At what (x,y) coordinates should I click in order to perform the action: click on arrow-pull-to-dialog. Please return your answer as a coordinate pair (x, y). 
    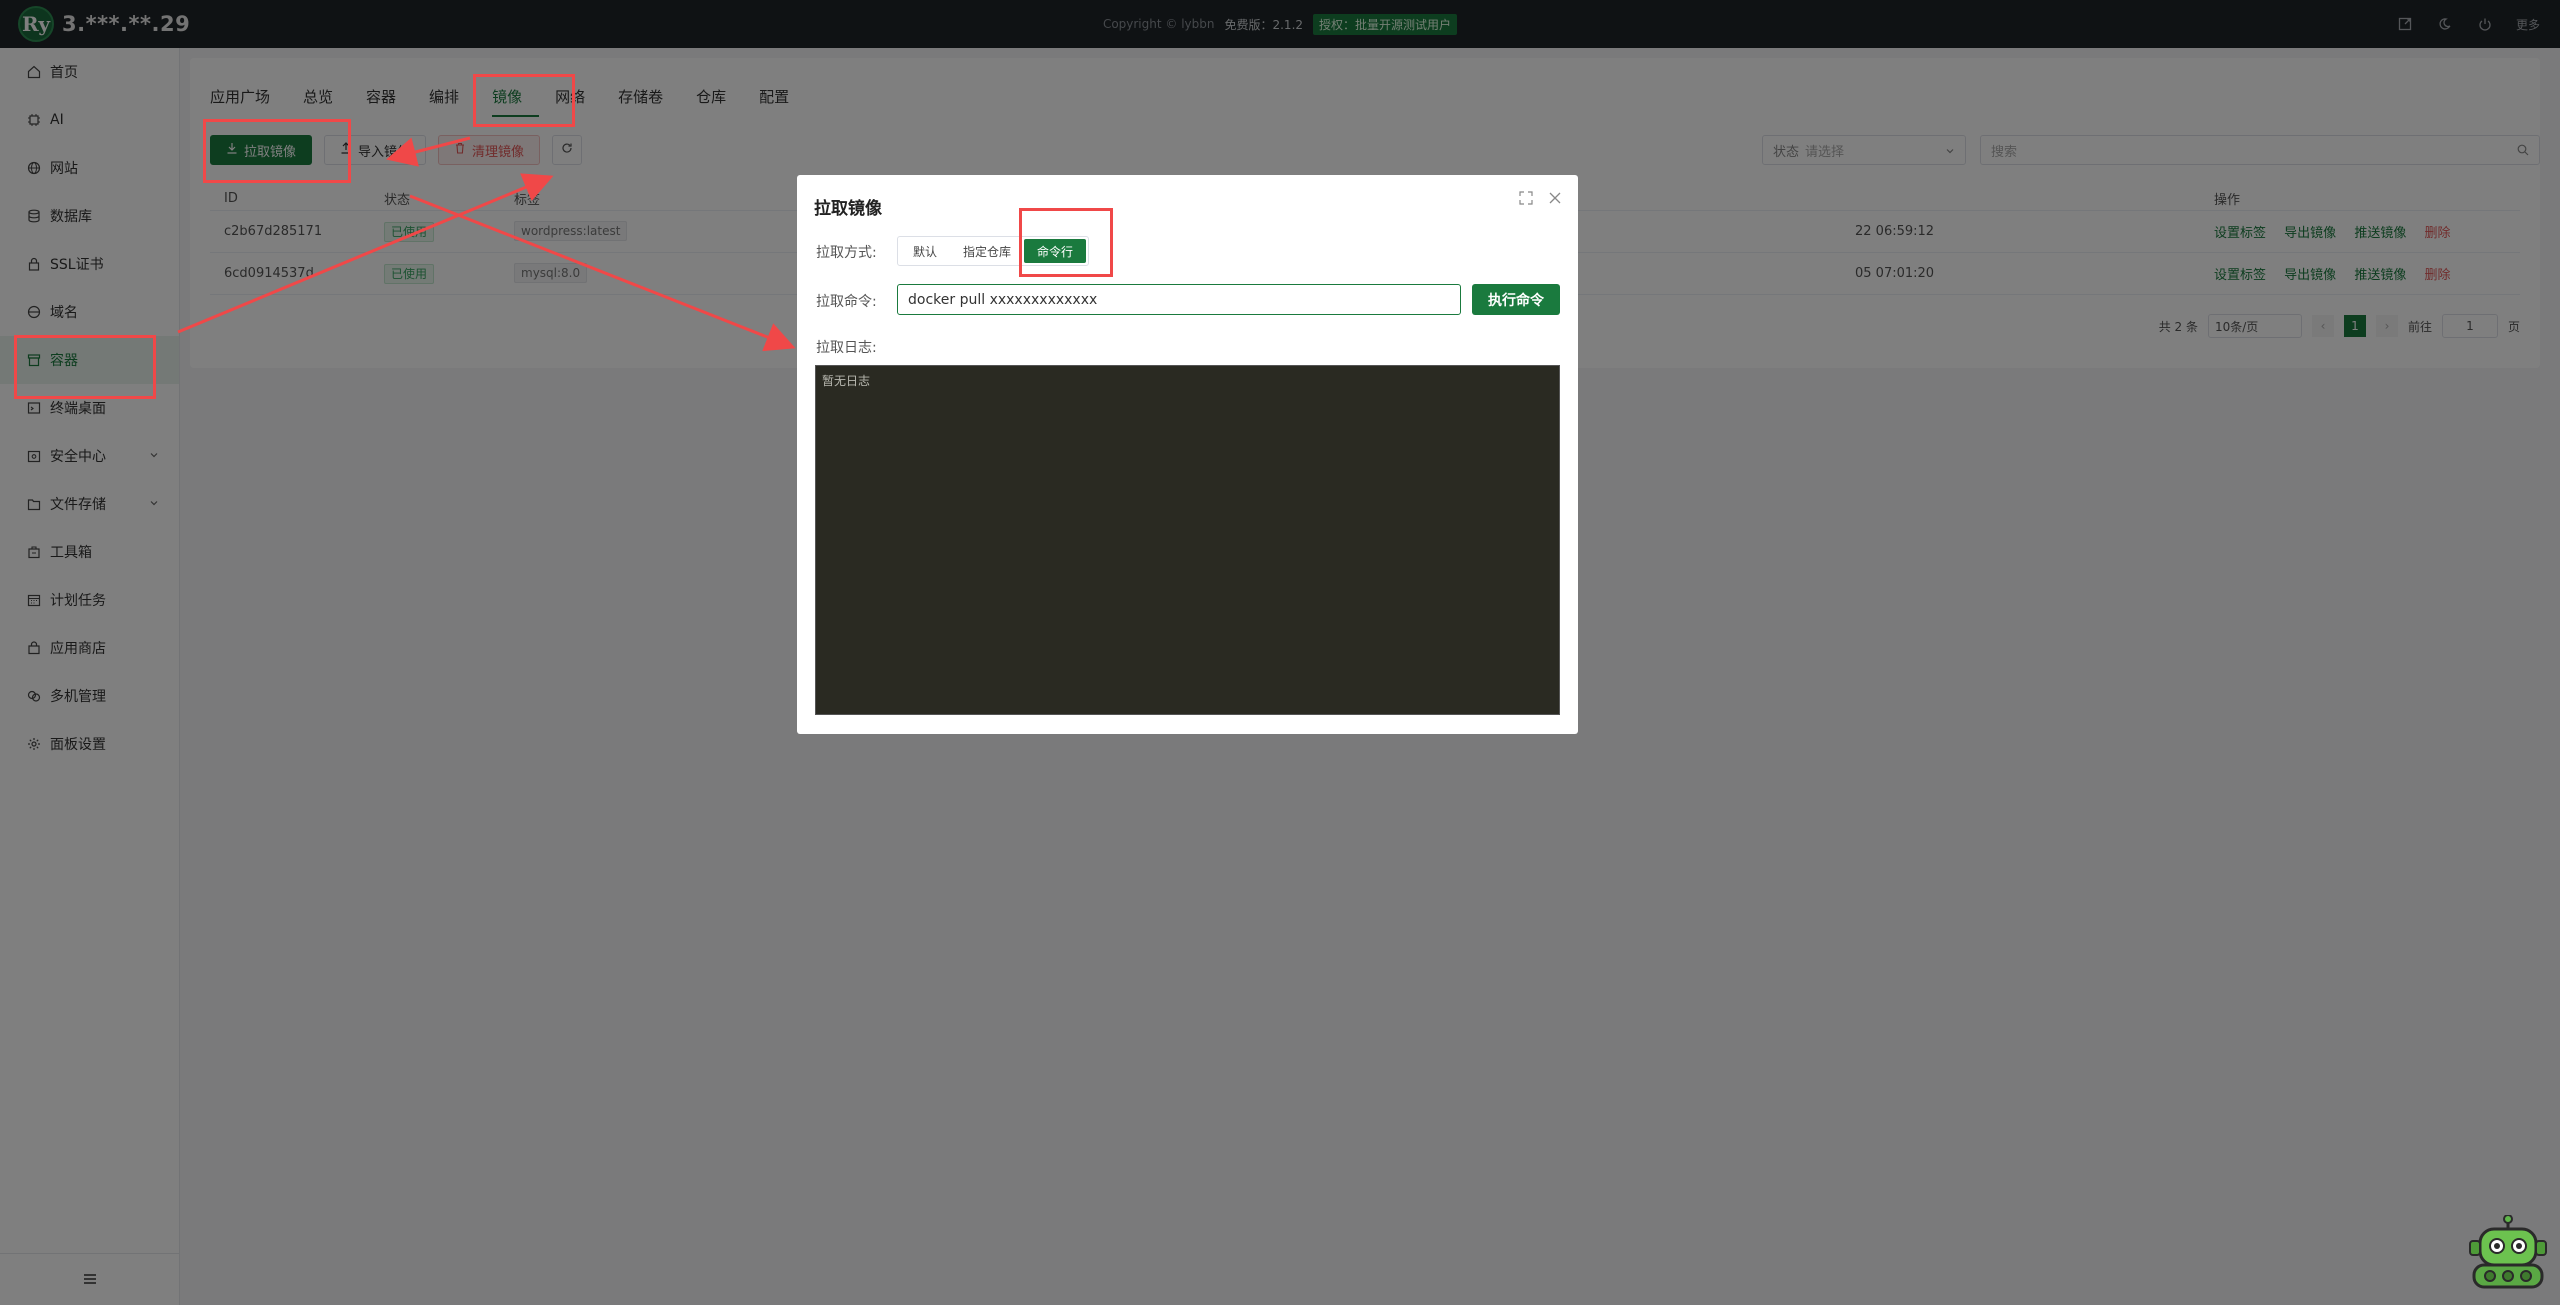
    Looking at the image, I should click on (602, 273).